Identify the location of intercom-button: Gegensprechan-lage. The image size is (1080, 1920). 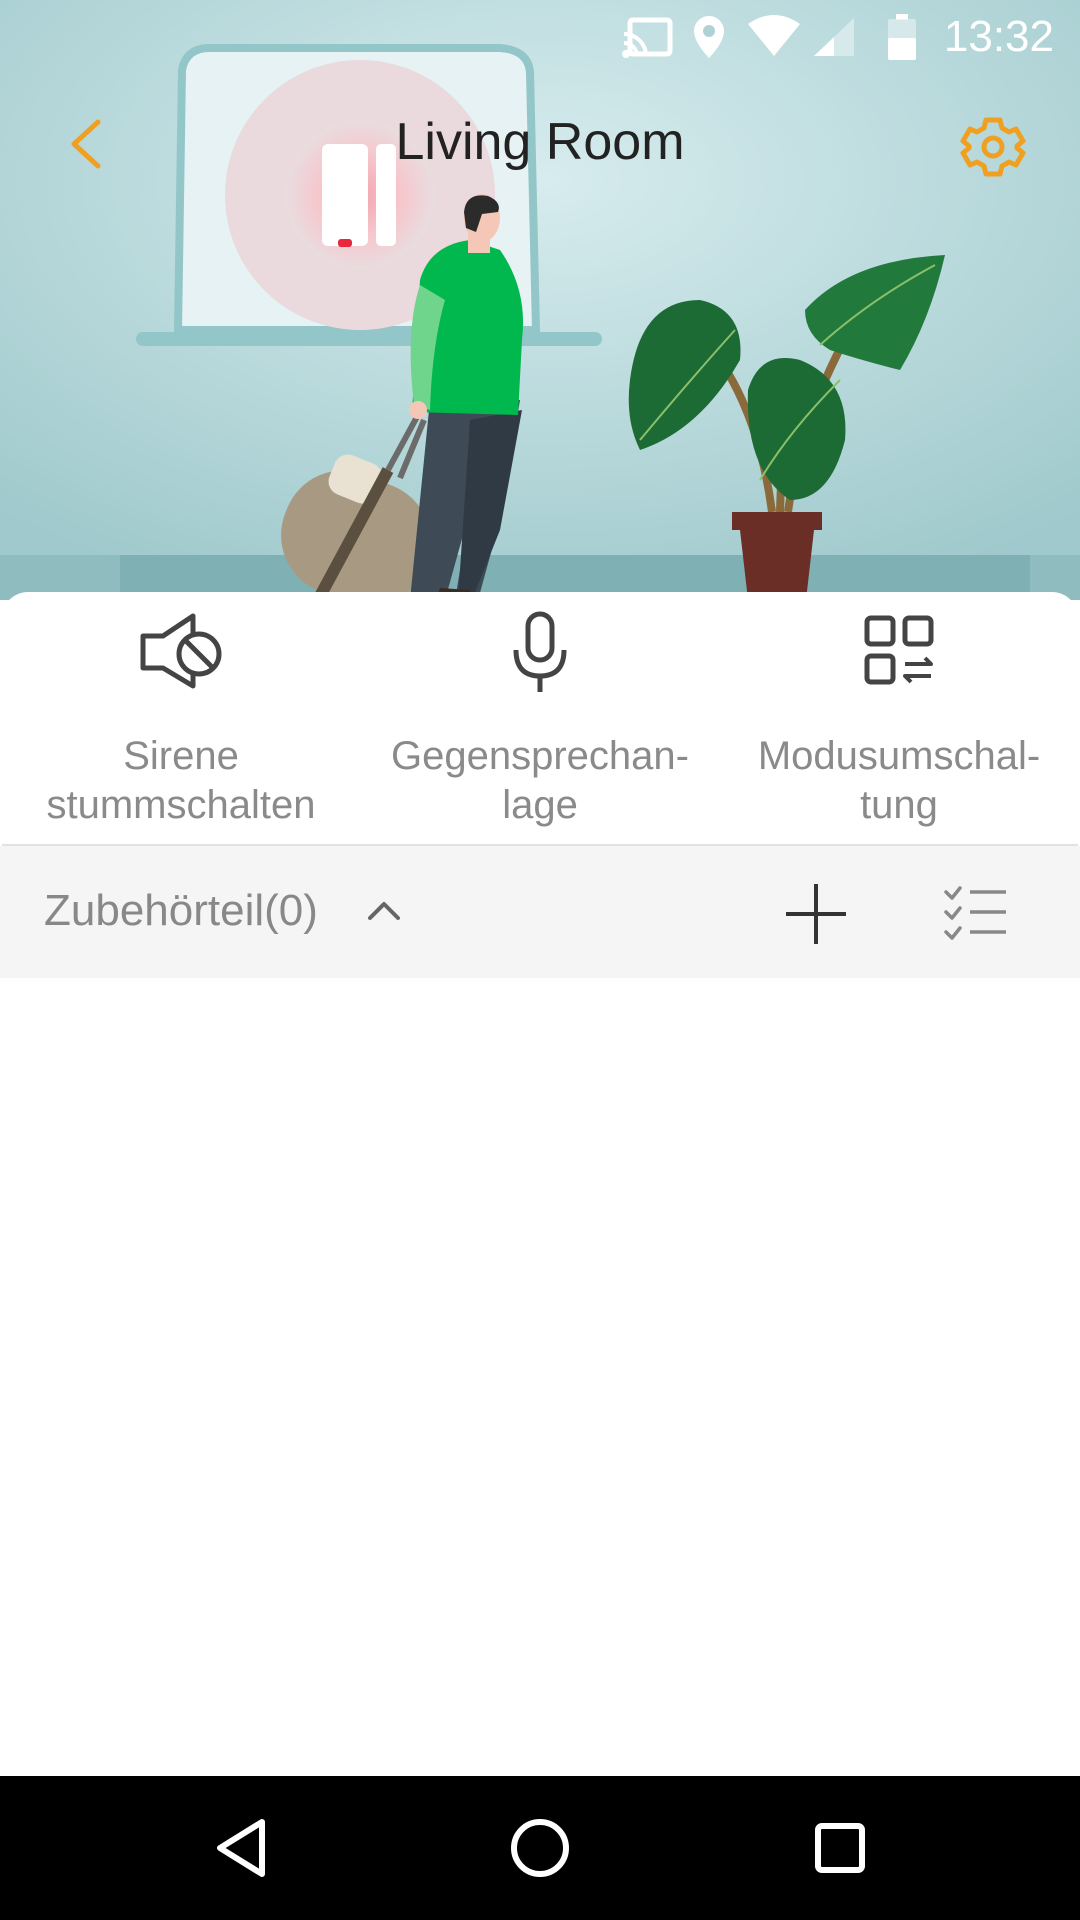
(540, 718).